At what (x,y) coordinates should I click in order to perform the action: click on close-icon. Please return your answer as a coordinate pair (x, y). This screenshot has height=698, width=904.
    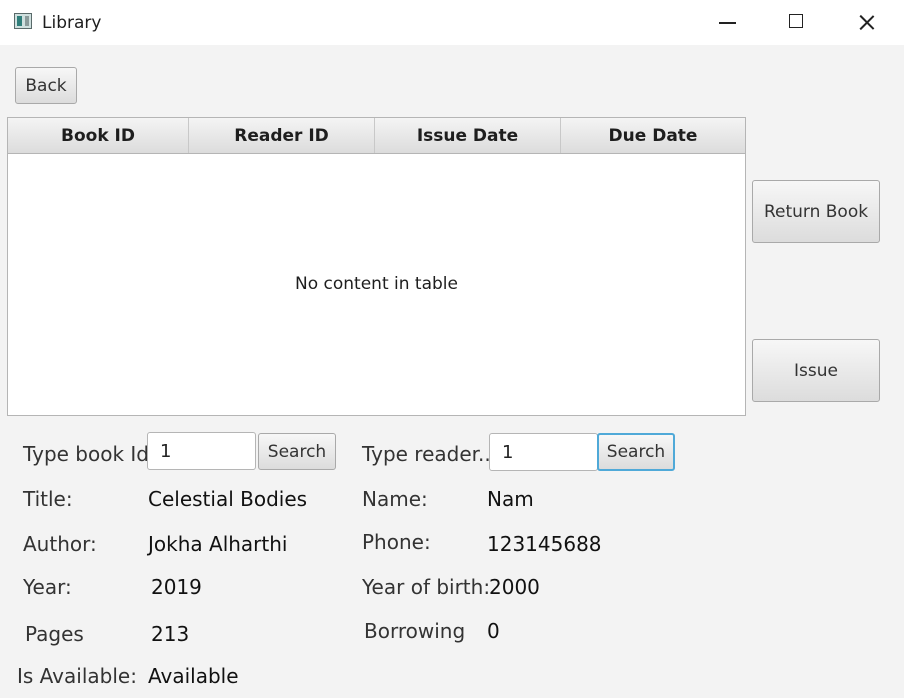
    Looking at the image, I should click on (867, 22).